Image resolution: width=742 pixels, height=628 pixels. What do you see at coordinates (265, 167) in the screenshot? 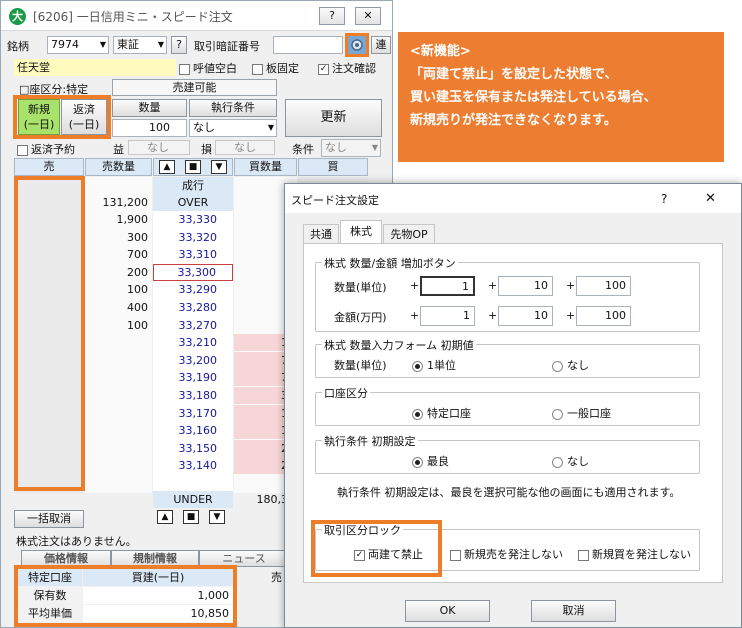
I see `col-buy-qty-header: 買数量` at bounding box center [265, 167].